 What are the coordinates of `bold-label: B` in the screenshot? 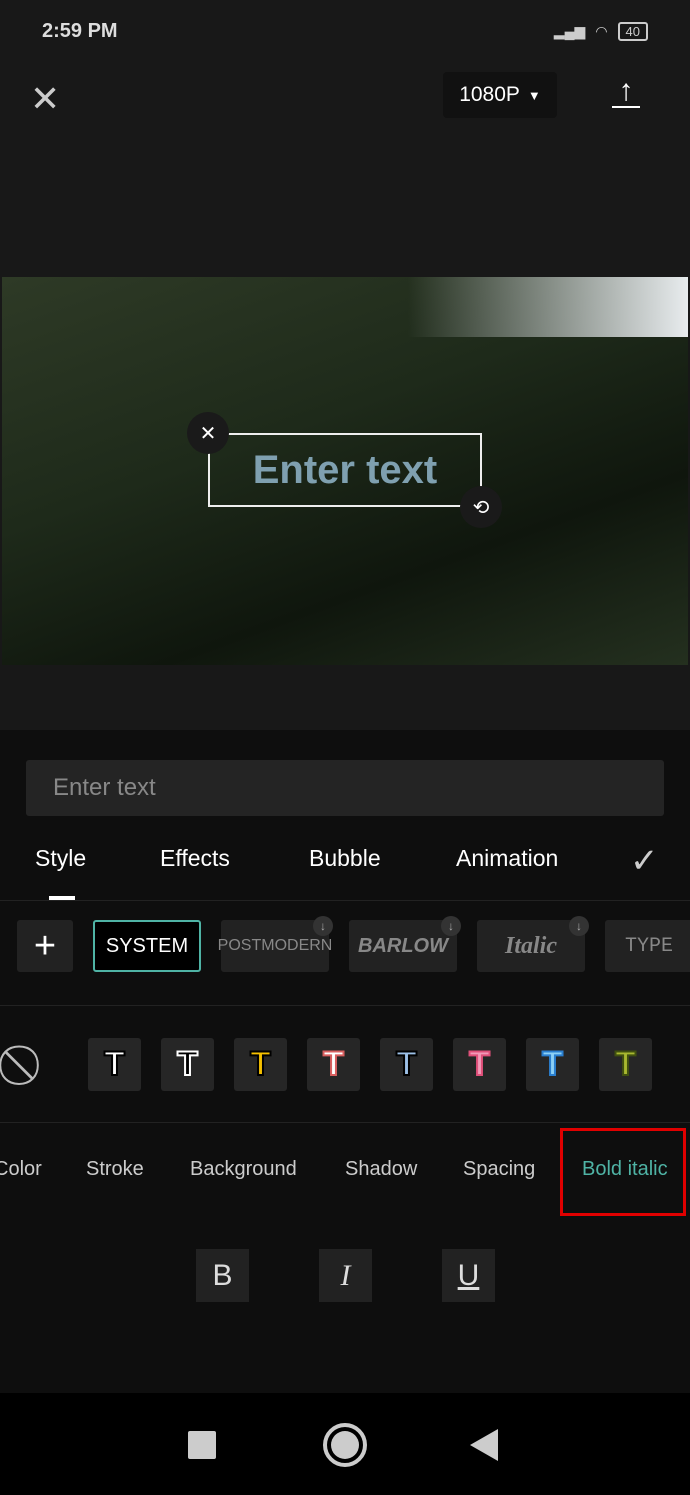 It's located at (222, 1275).